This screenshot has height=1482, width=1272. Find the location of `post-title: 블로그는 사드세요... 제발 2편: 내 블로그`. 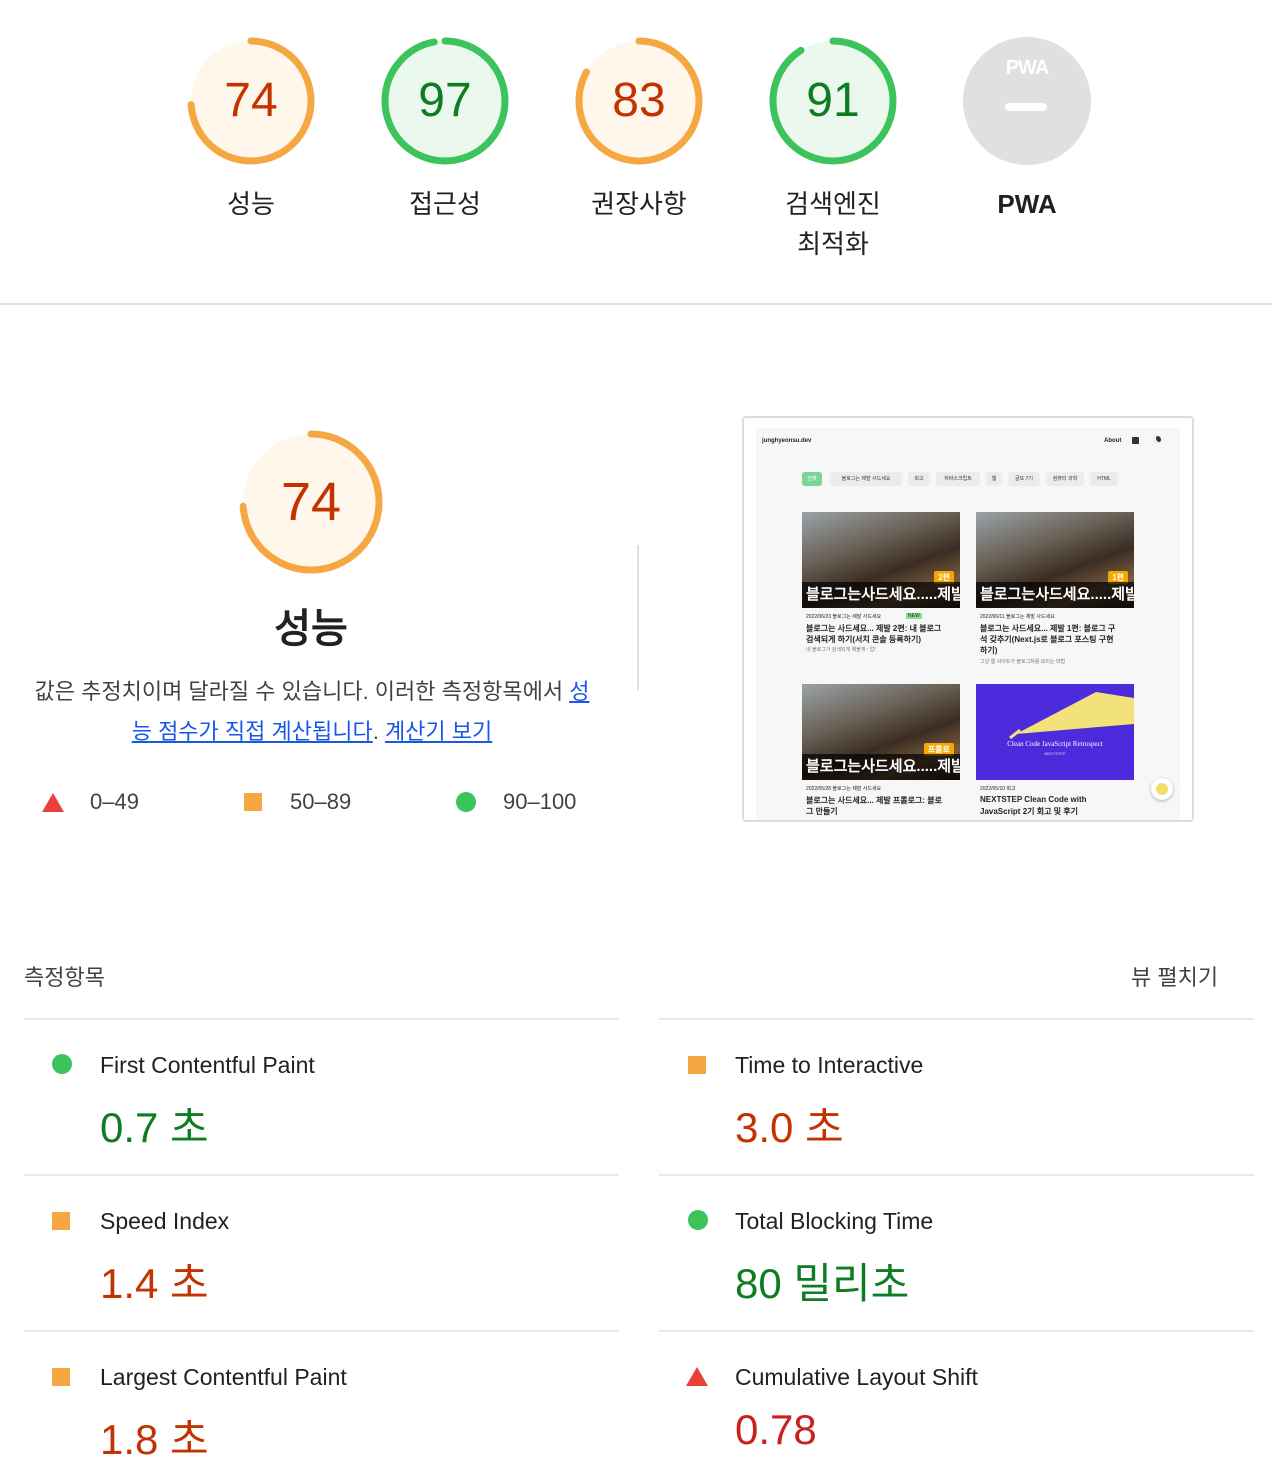

post-title: 블로그는 사드세요... 제발 2편: 내 블로그 is located at coordinates (874, 628).